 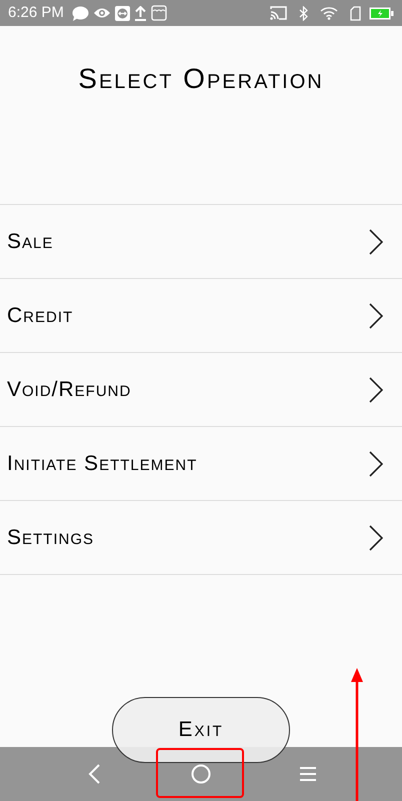 I want to click on back-icon, so click(x=94, y=774).